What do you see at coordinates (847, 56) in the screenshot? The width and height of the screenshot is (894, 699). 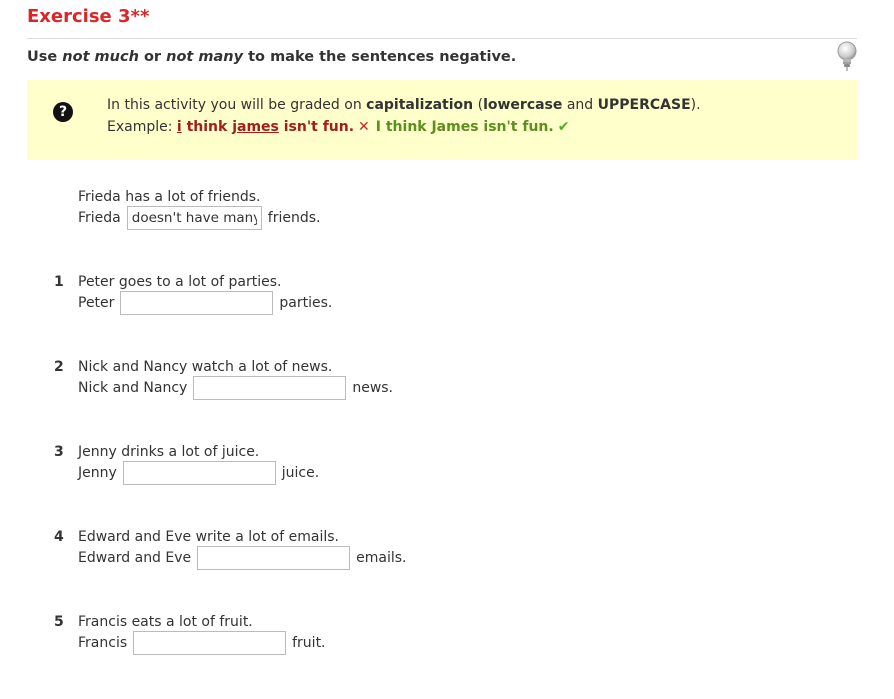 I see `lightbulb-icon` at bounding box center [847, 56].